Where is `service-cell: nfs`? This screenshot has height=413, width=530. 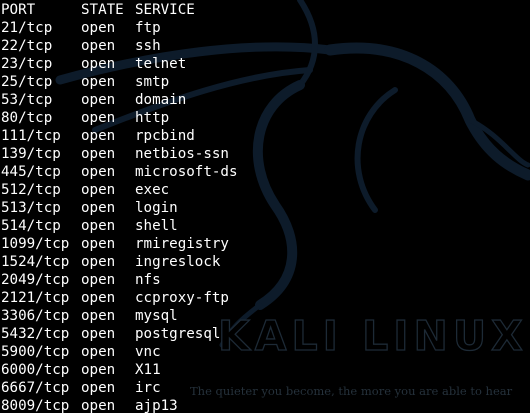
service-cell: nfs is located at coordinates (148, 280).